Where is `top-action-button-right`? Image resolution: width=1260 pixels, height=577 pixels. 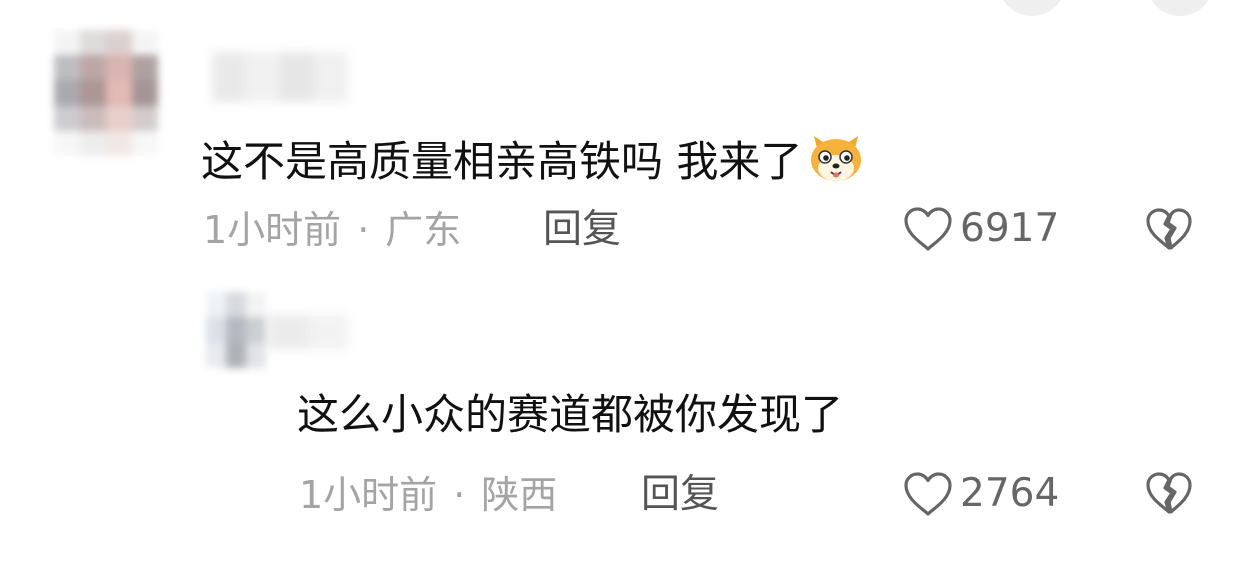 top-action-button-right is located at coordinates (1180, 8).